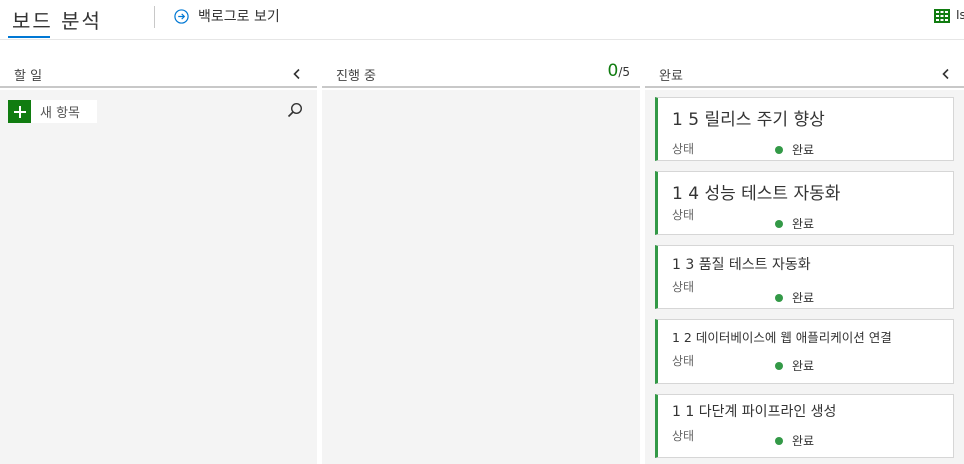 This screenshot has height=464, width=964. I want to click on work-item-card: 1 5 릴리스 주기 향상 상태 완료, so click(804, 129).